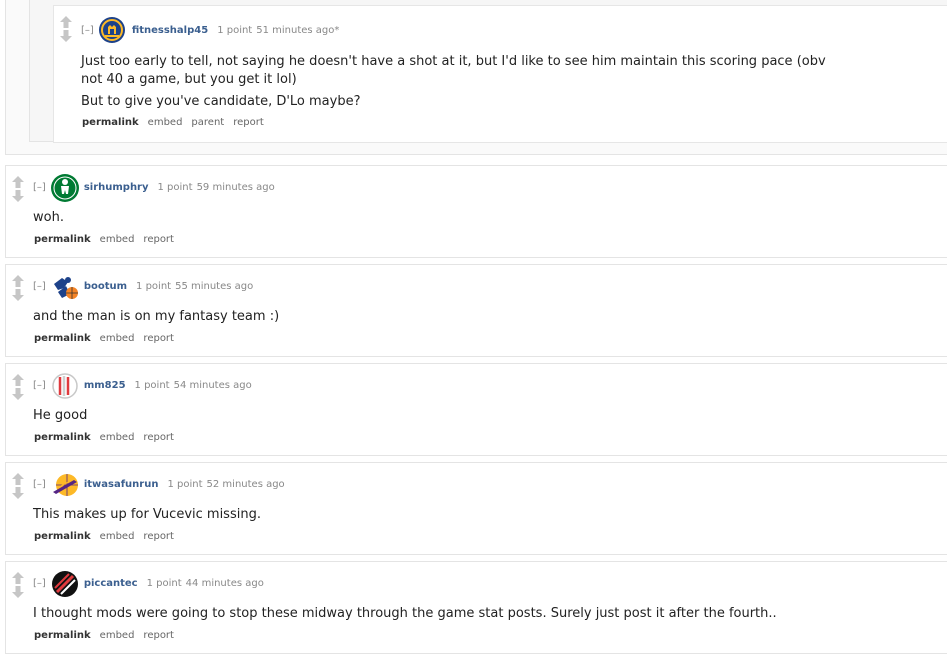  What do you see at coordinates (116, 187) in the screenshot?
I see `author-link: sirhumphry` at bounding box center [116, 187].